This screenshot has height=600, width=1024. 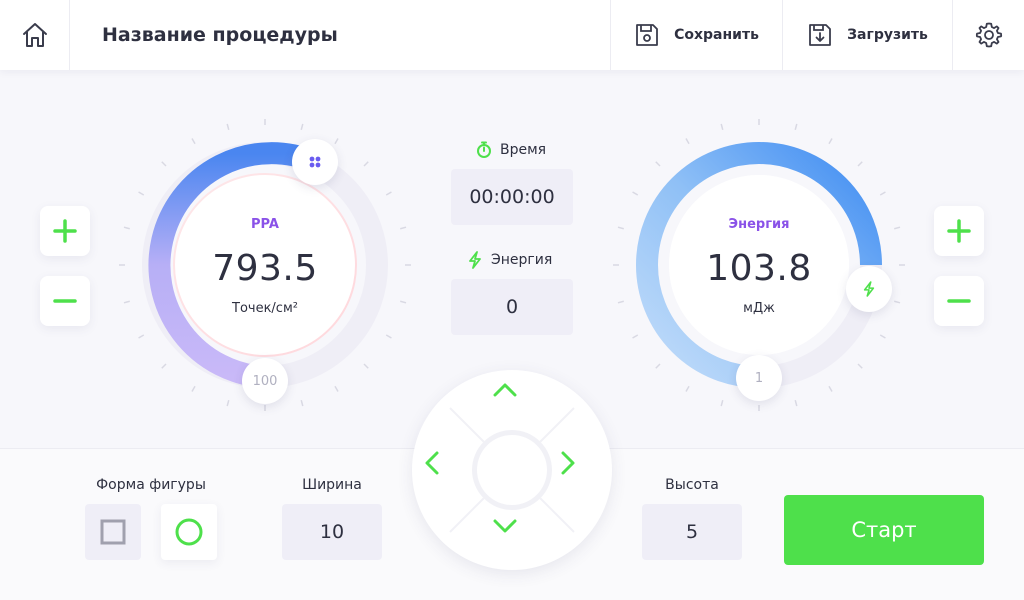 I want to click on energy-dial-label: Энергия, so click(x=759, y=224).